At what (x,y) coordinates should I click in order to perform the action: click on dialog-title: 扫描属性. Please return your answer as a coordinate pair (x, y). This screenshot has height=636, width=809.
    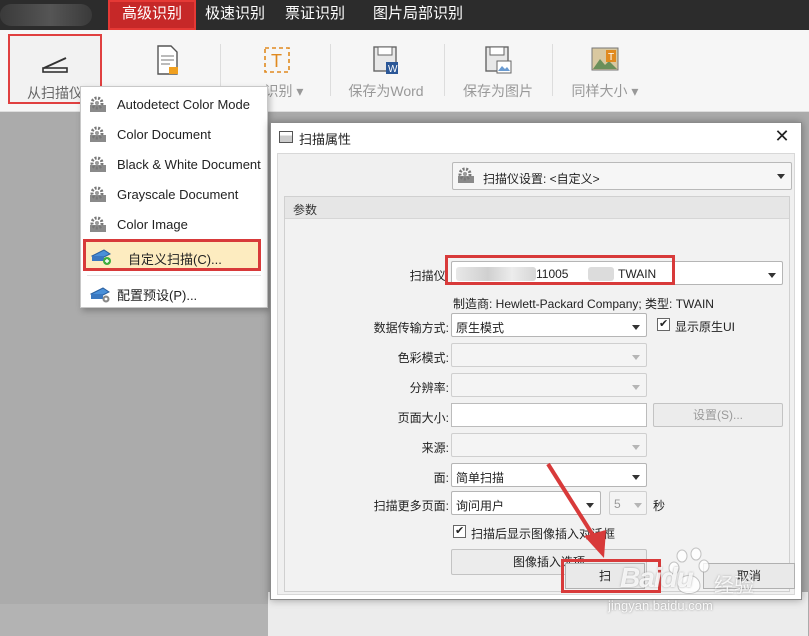
    Looking at the image, I should click on (325, 139).